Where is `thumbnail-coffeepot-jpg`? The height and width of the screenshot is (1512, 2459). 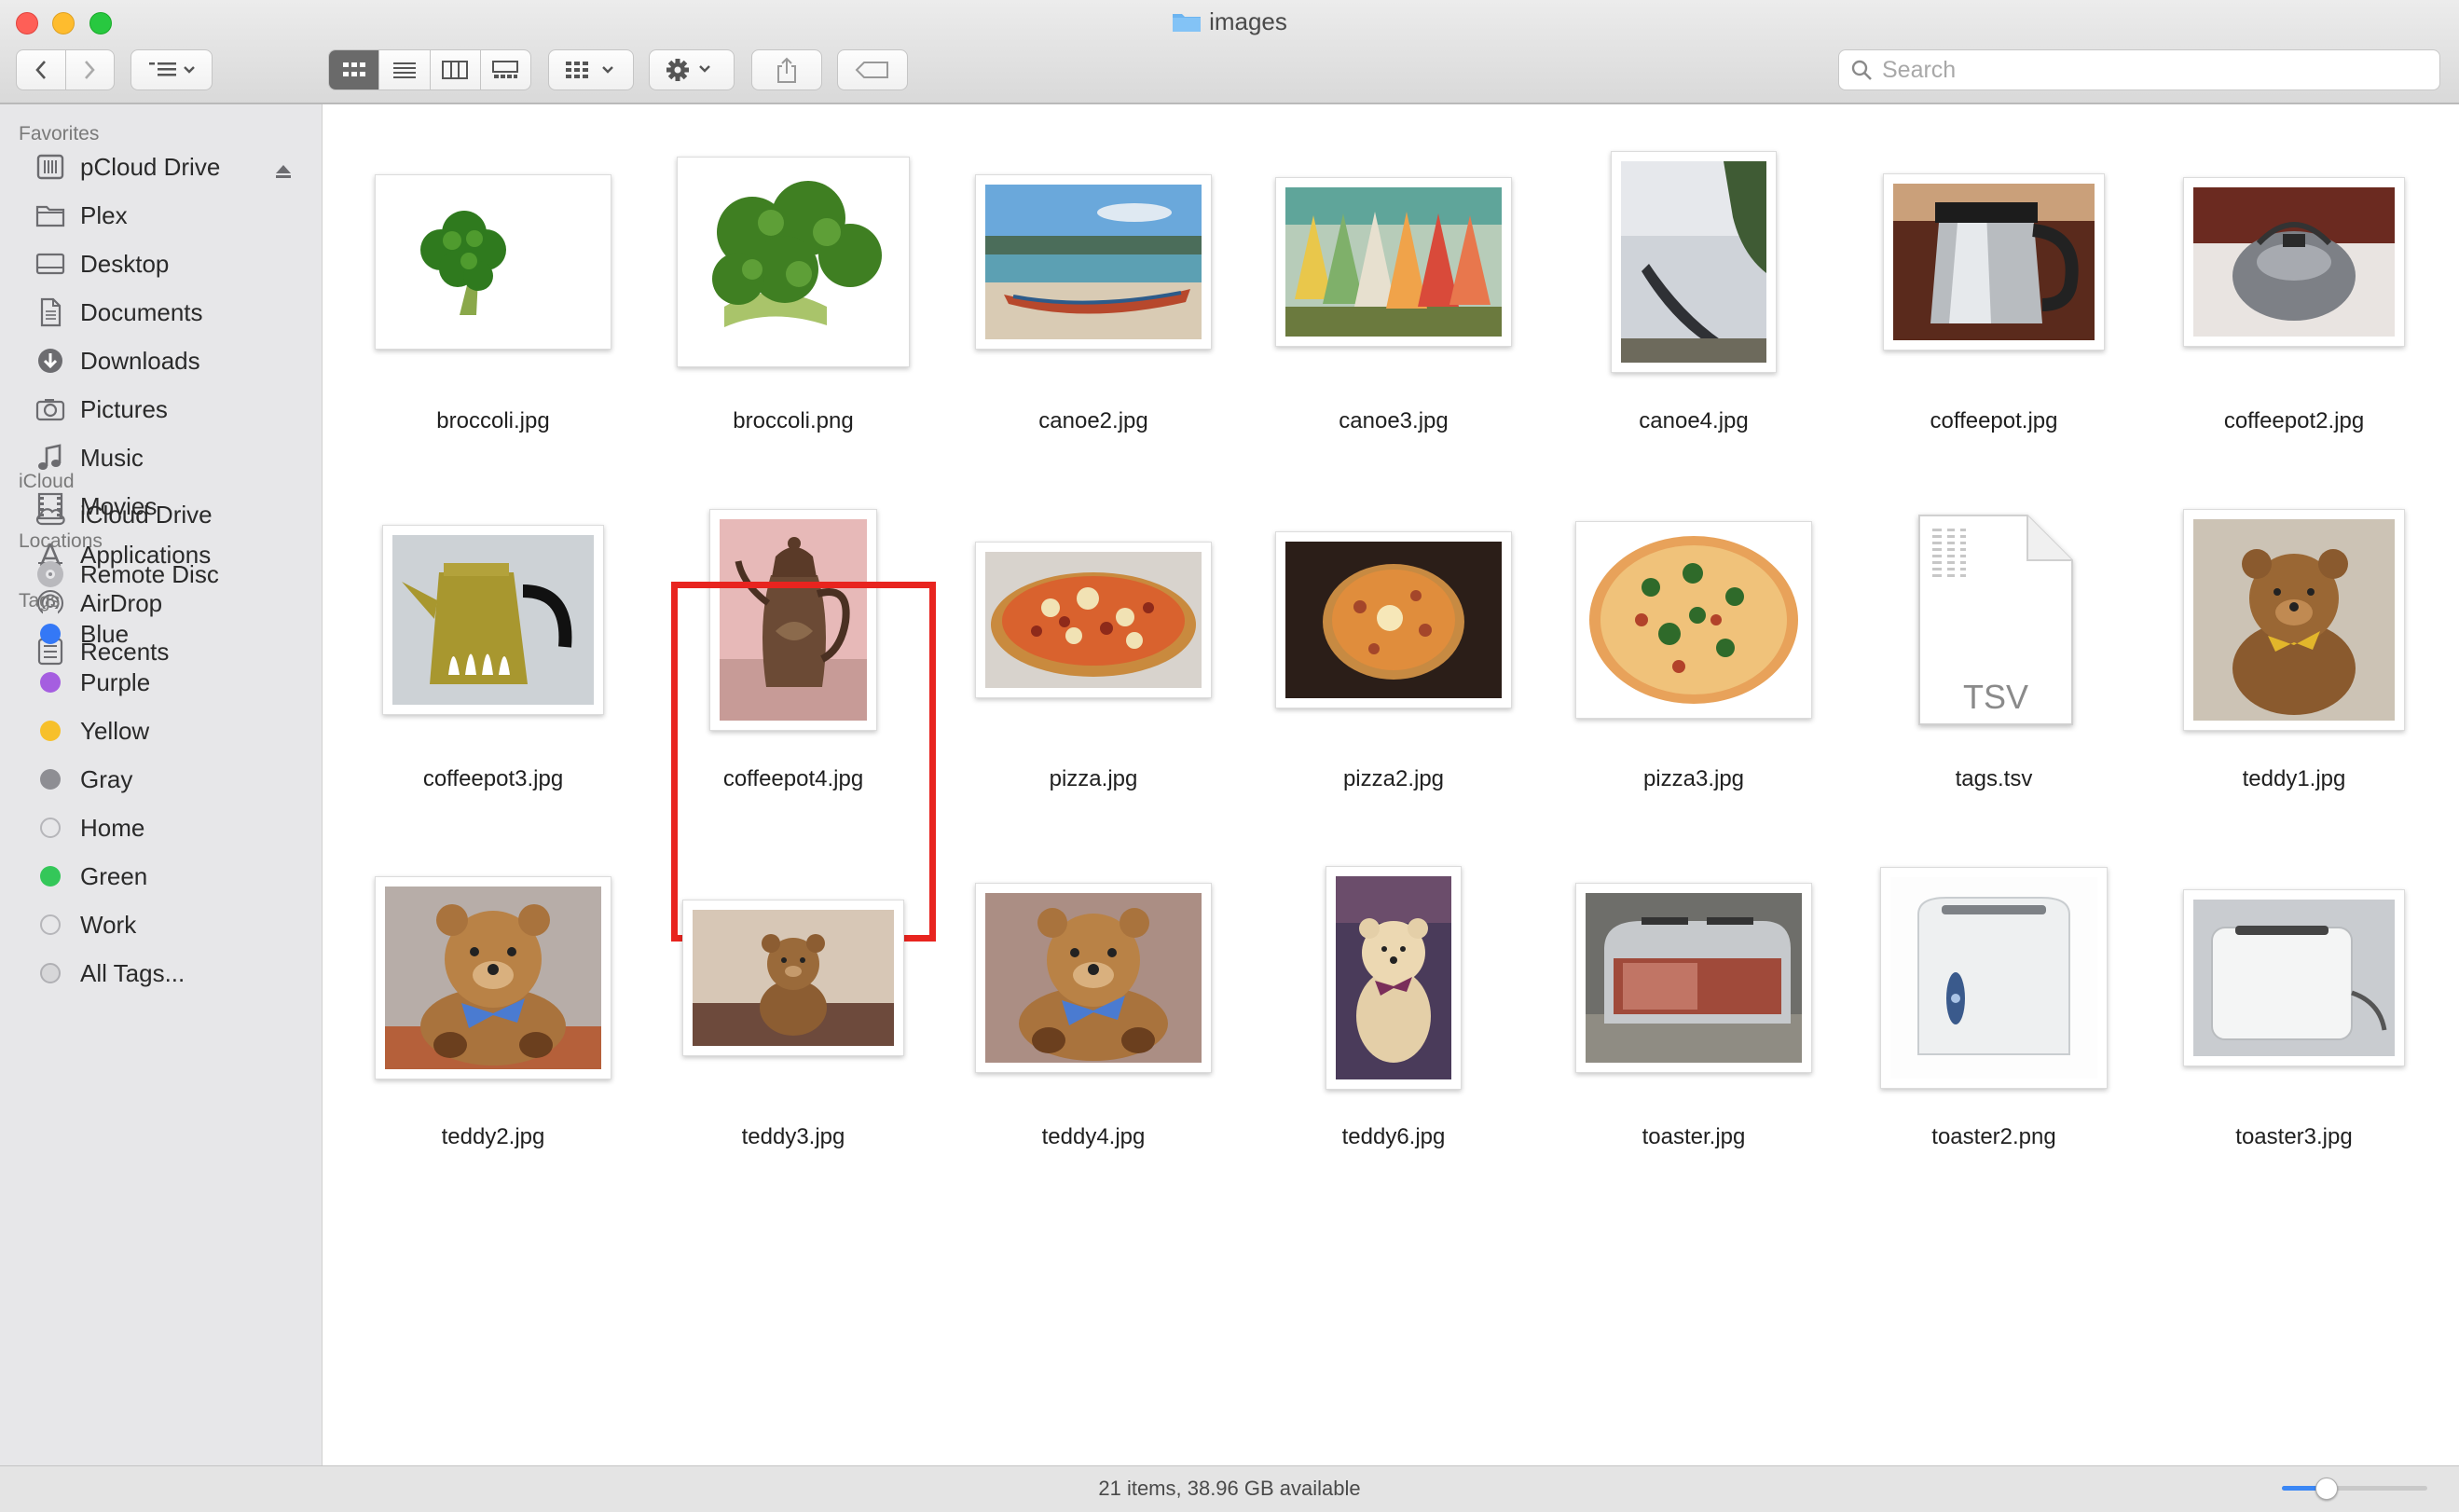 thumbnail-coffeepot-jpg is located at coordinates (1994, 262).